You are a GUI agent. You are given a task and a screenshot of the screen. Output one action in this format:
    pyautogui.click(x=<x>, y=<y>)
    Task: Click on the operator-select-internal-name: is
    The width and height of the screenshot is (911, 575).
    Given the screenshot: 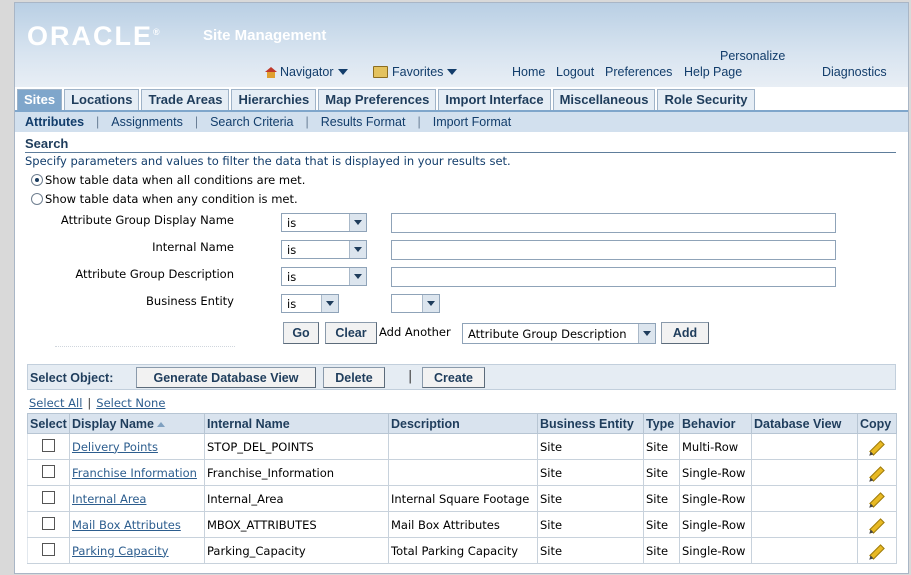 What is the action you would take?
    pyautogui.click(x=324, y=249)
    